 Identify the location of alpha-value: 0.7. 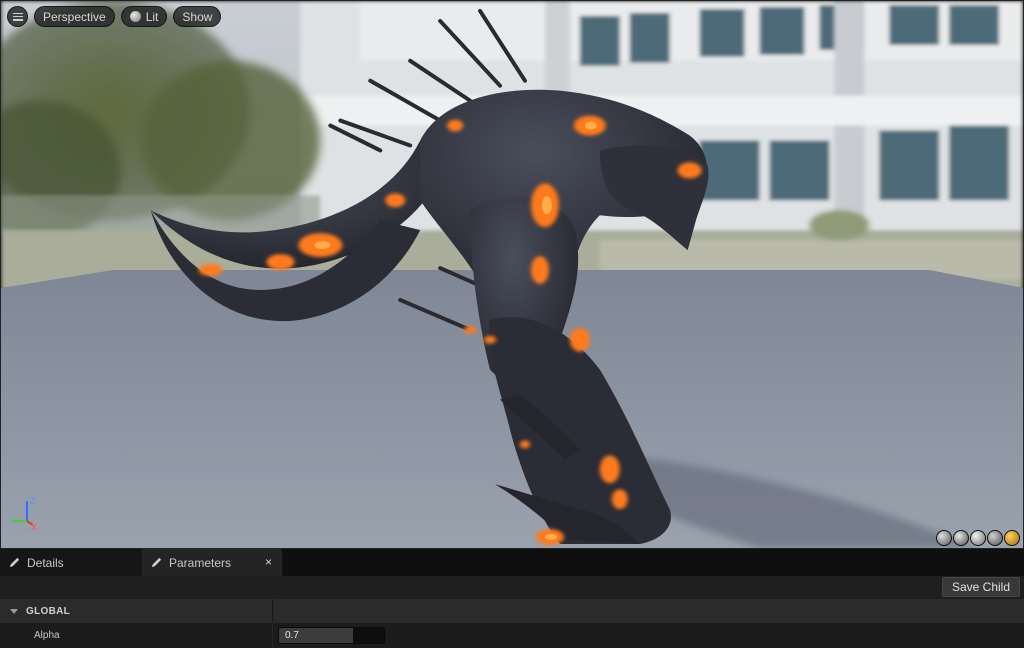
(292, 635).